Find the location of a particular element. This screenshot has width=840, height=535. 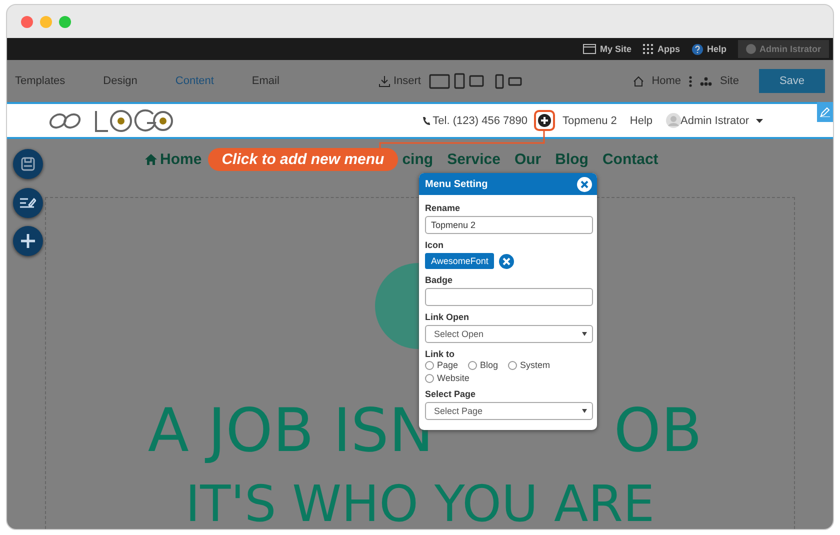

add-fab is located at coordinates (28, 241).